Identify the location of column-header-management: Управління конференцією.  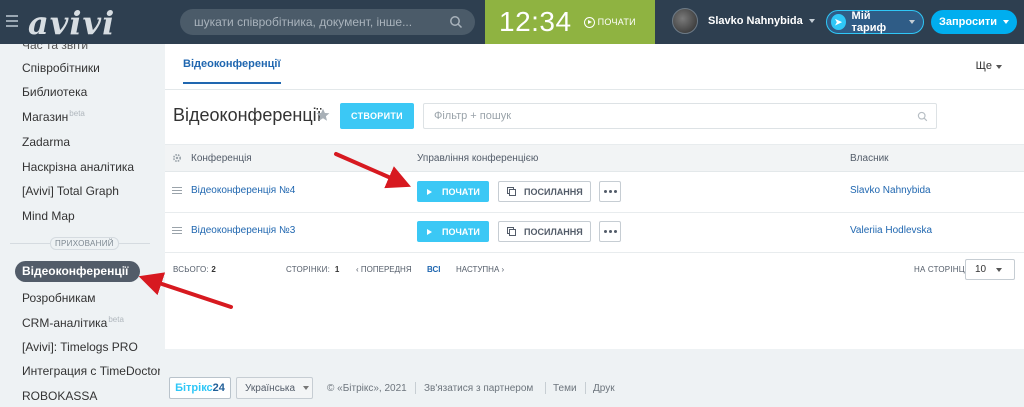
(477, 158).